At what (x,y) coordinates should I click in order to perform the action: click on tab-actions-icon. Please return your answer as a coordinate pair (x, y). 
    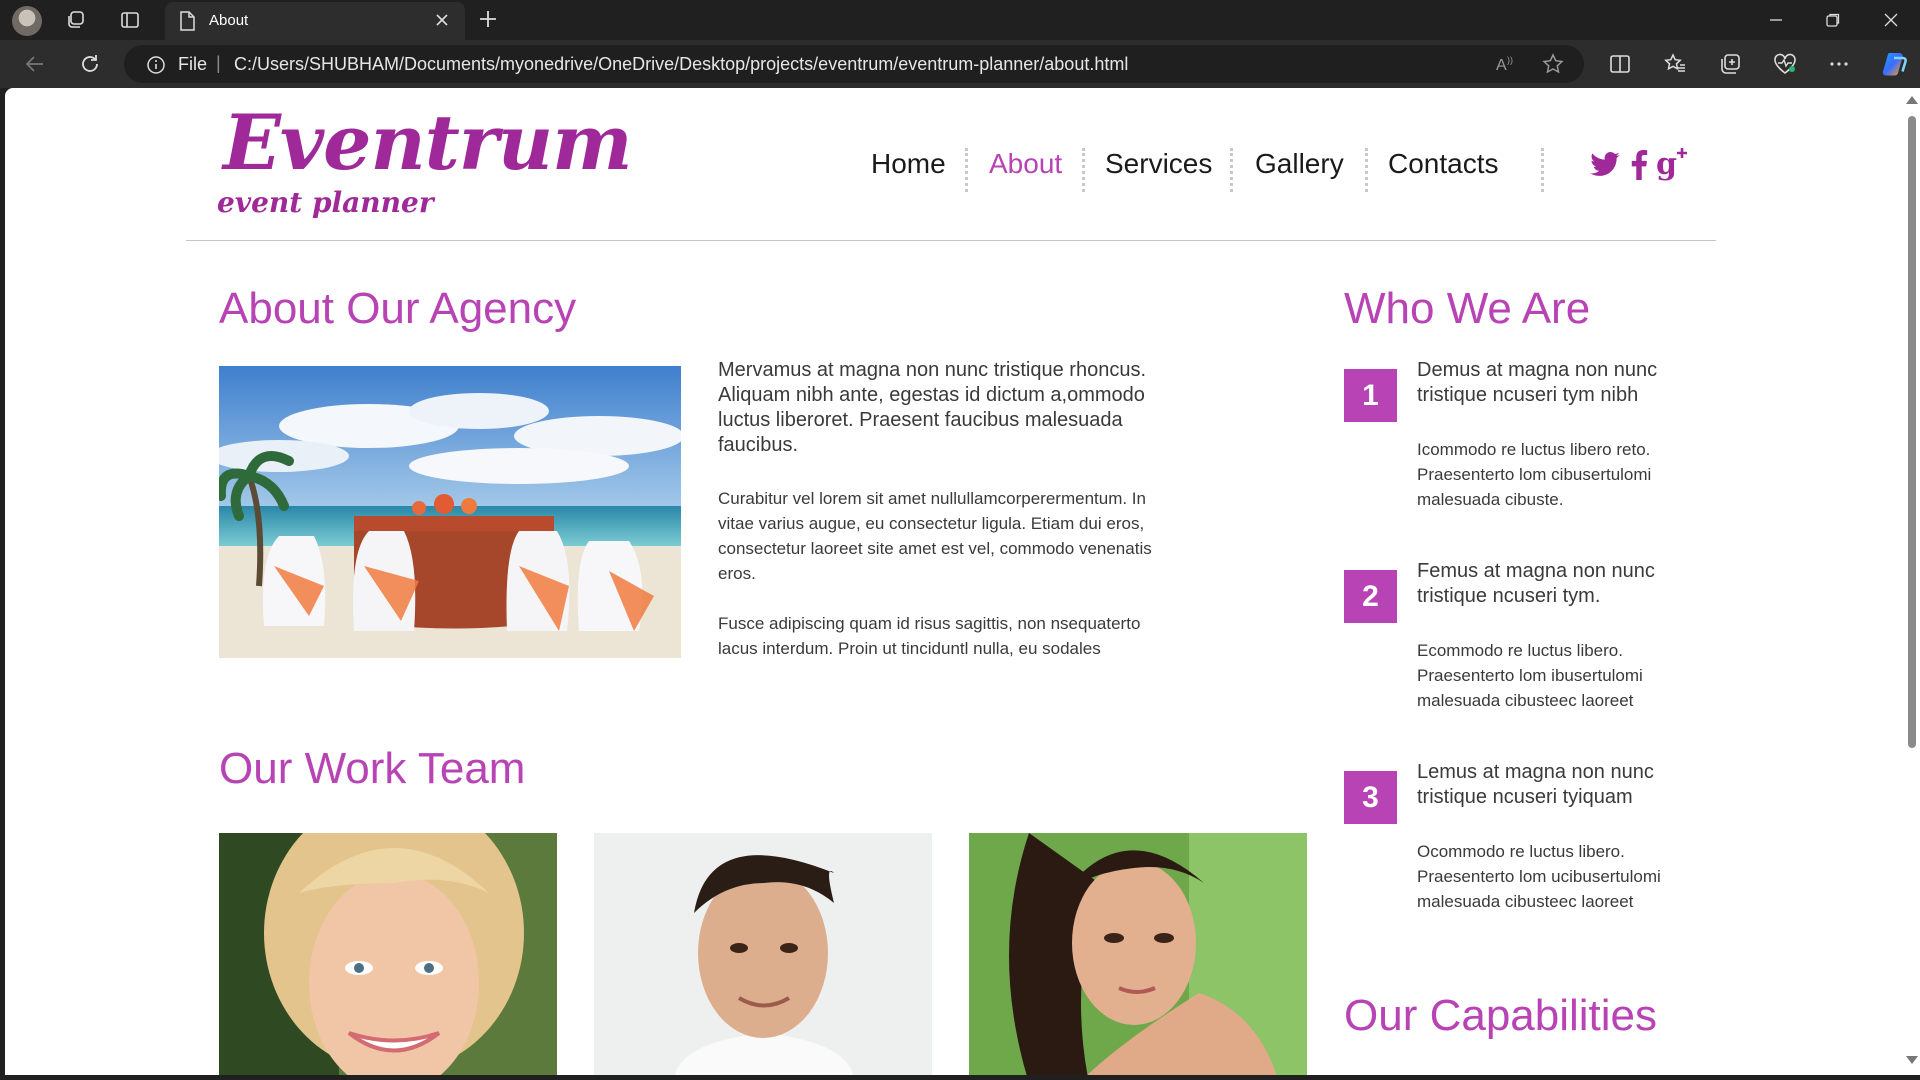
    Looking at the image, I should click on (130, 20).